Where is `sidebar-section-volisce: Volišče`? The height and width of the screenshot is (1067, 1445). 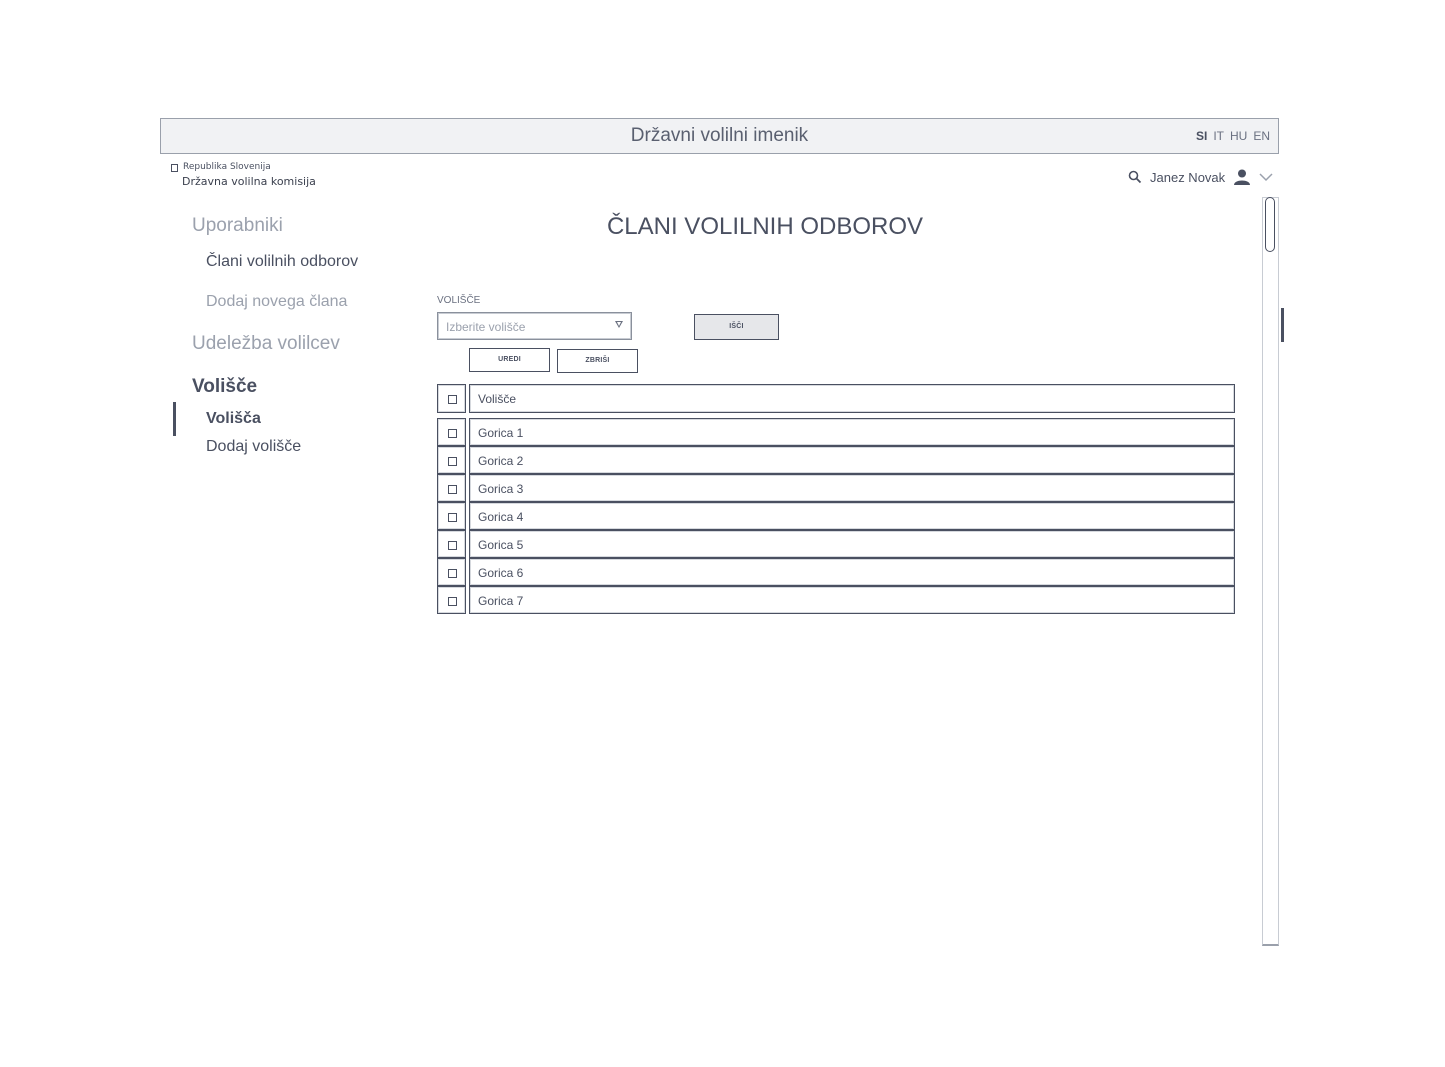
sidebar-section-volisce: Volišče is located at coordinates (224, 387).